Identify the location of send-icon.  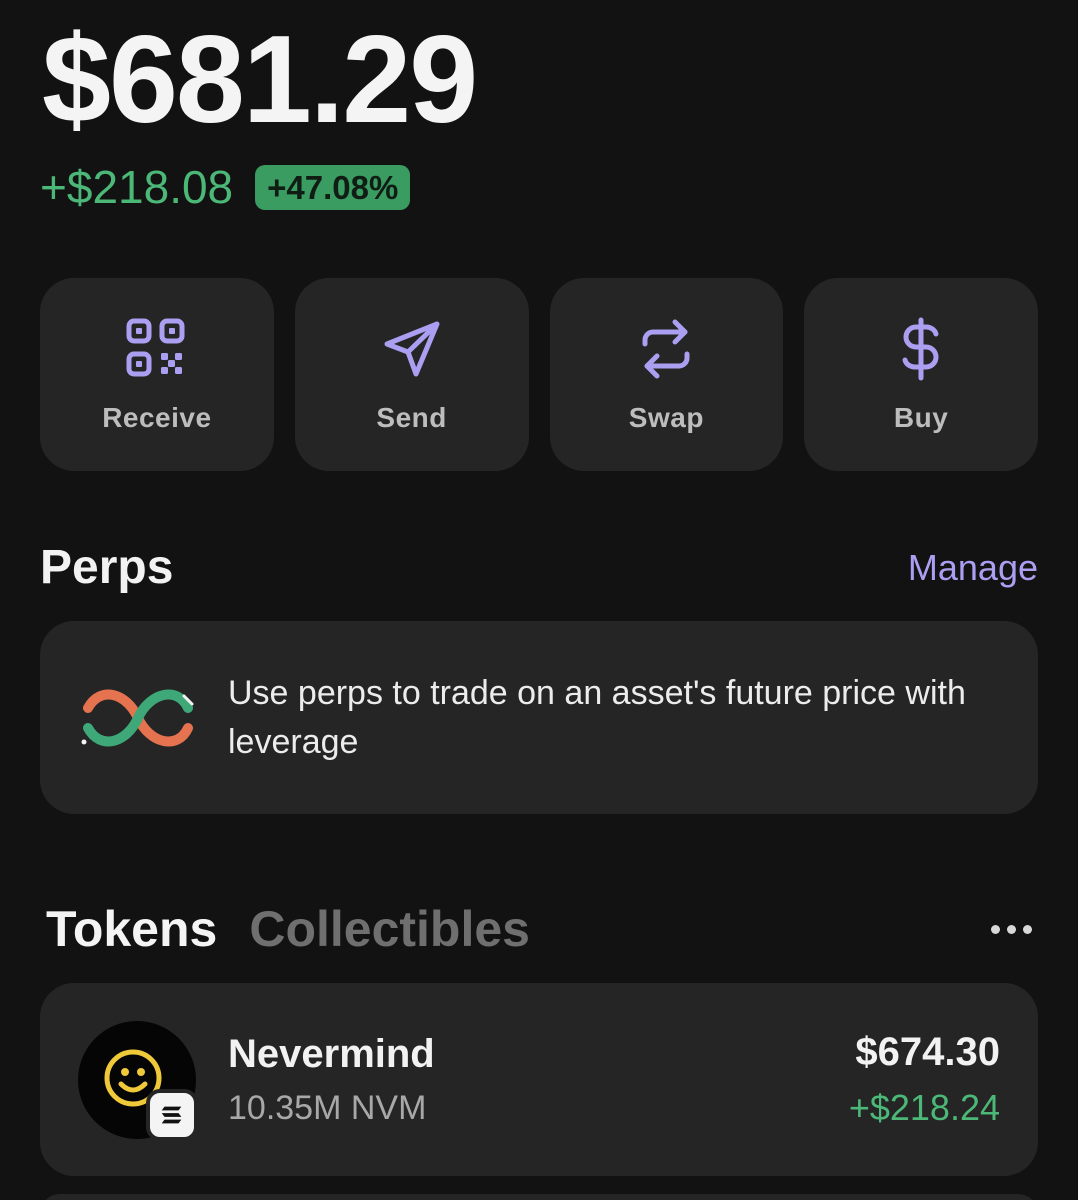
(412, 348).